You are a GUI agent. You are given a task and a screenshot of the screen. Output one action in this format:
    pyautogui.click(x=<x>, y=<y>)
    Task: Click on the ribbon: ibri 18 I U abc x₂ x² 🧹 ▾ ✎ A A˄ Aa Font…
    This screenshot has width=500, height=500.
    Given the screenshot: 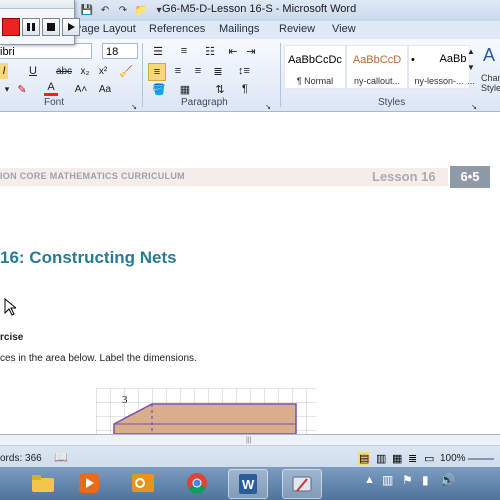 What is the action you would take?
    pyautogui.click(x=250, y=75)
    